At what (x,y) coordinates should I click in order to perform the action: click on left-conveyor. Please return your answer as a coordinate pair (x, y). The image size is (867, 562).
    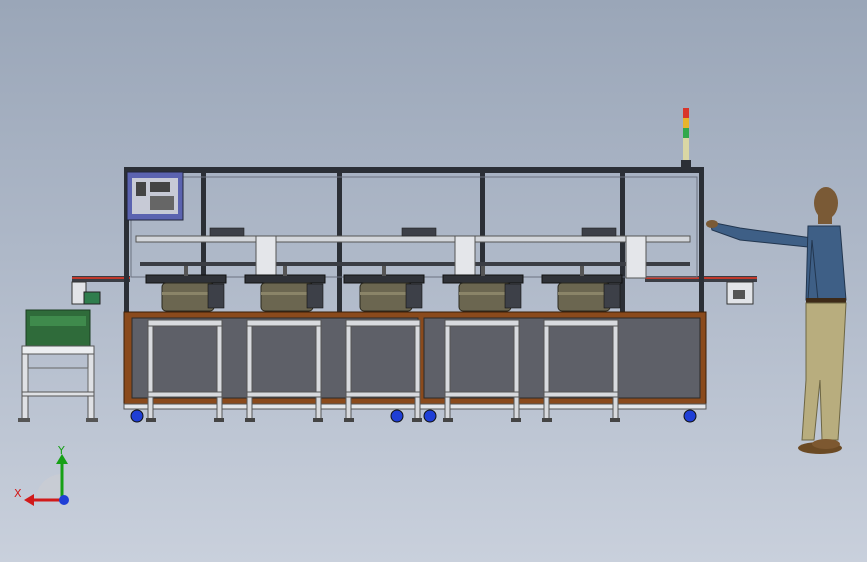
    Looking at the image, I should click on (100, 290).